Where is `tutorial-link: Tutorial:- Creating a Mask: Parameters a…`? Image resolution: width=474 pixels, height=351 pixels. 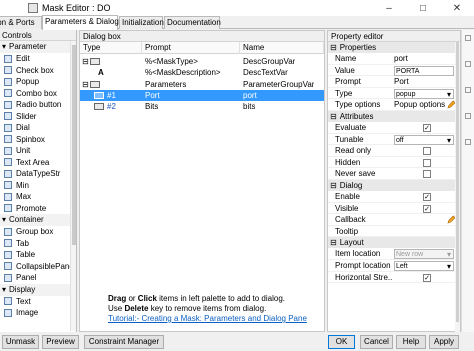
tutorial-link: Tutorial:- Creating a Mask: Parameters a… is located at coordinates (215, 319).